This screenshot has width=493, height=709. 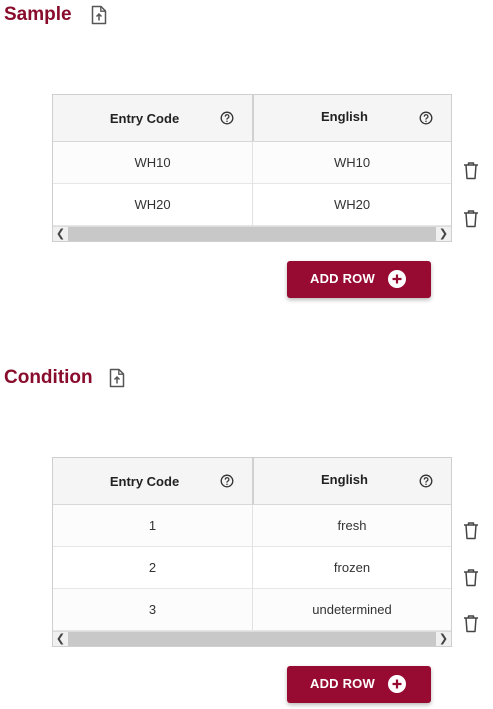 I want to click on section-title-condition: Condition, so click(x=48, y=377).